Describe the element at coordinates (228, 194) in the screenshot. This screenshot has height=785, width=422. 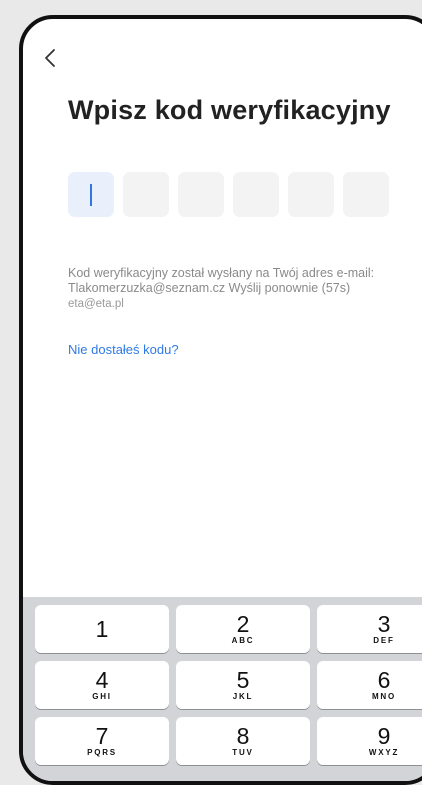
I see `verification-code-input` at that location.